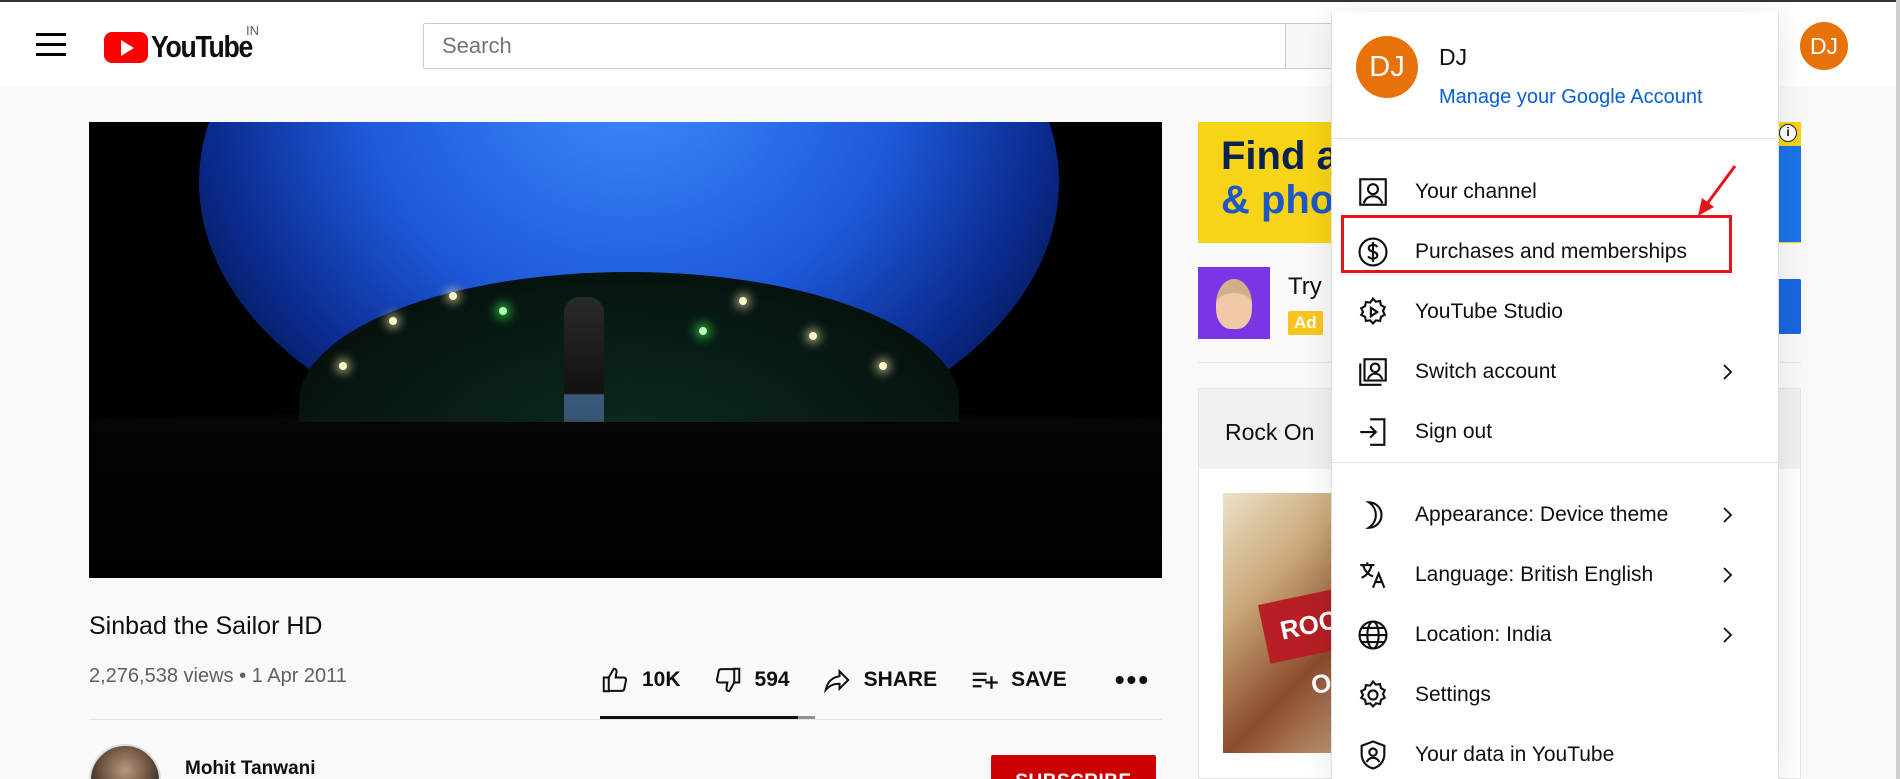  What do you see at coordinates (1453, 694) in the screenshot?
I see `menu-item-label: Settings` at bounding box center [1453, 694].